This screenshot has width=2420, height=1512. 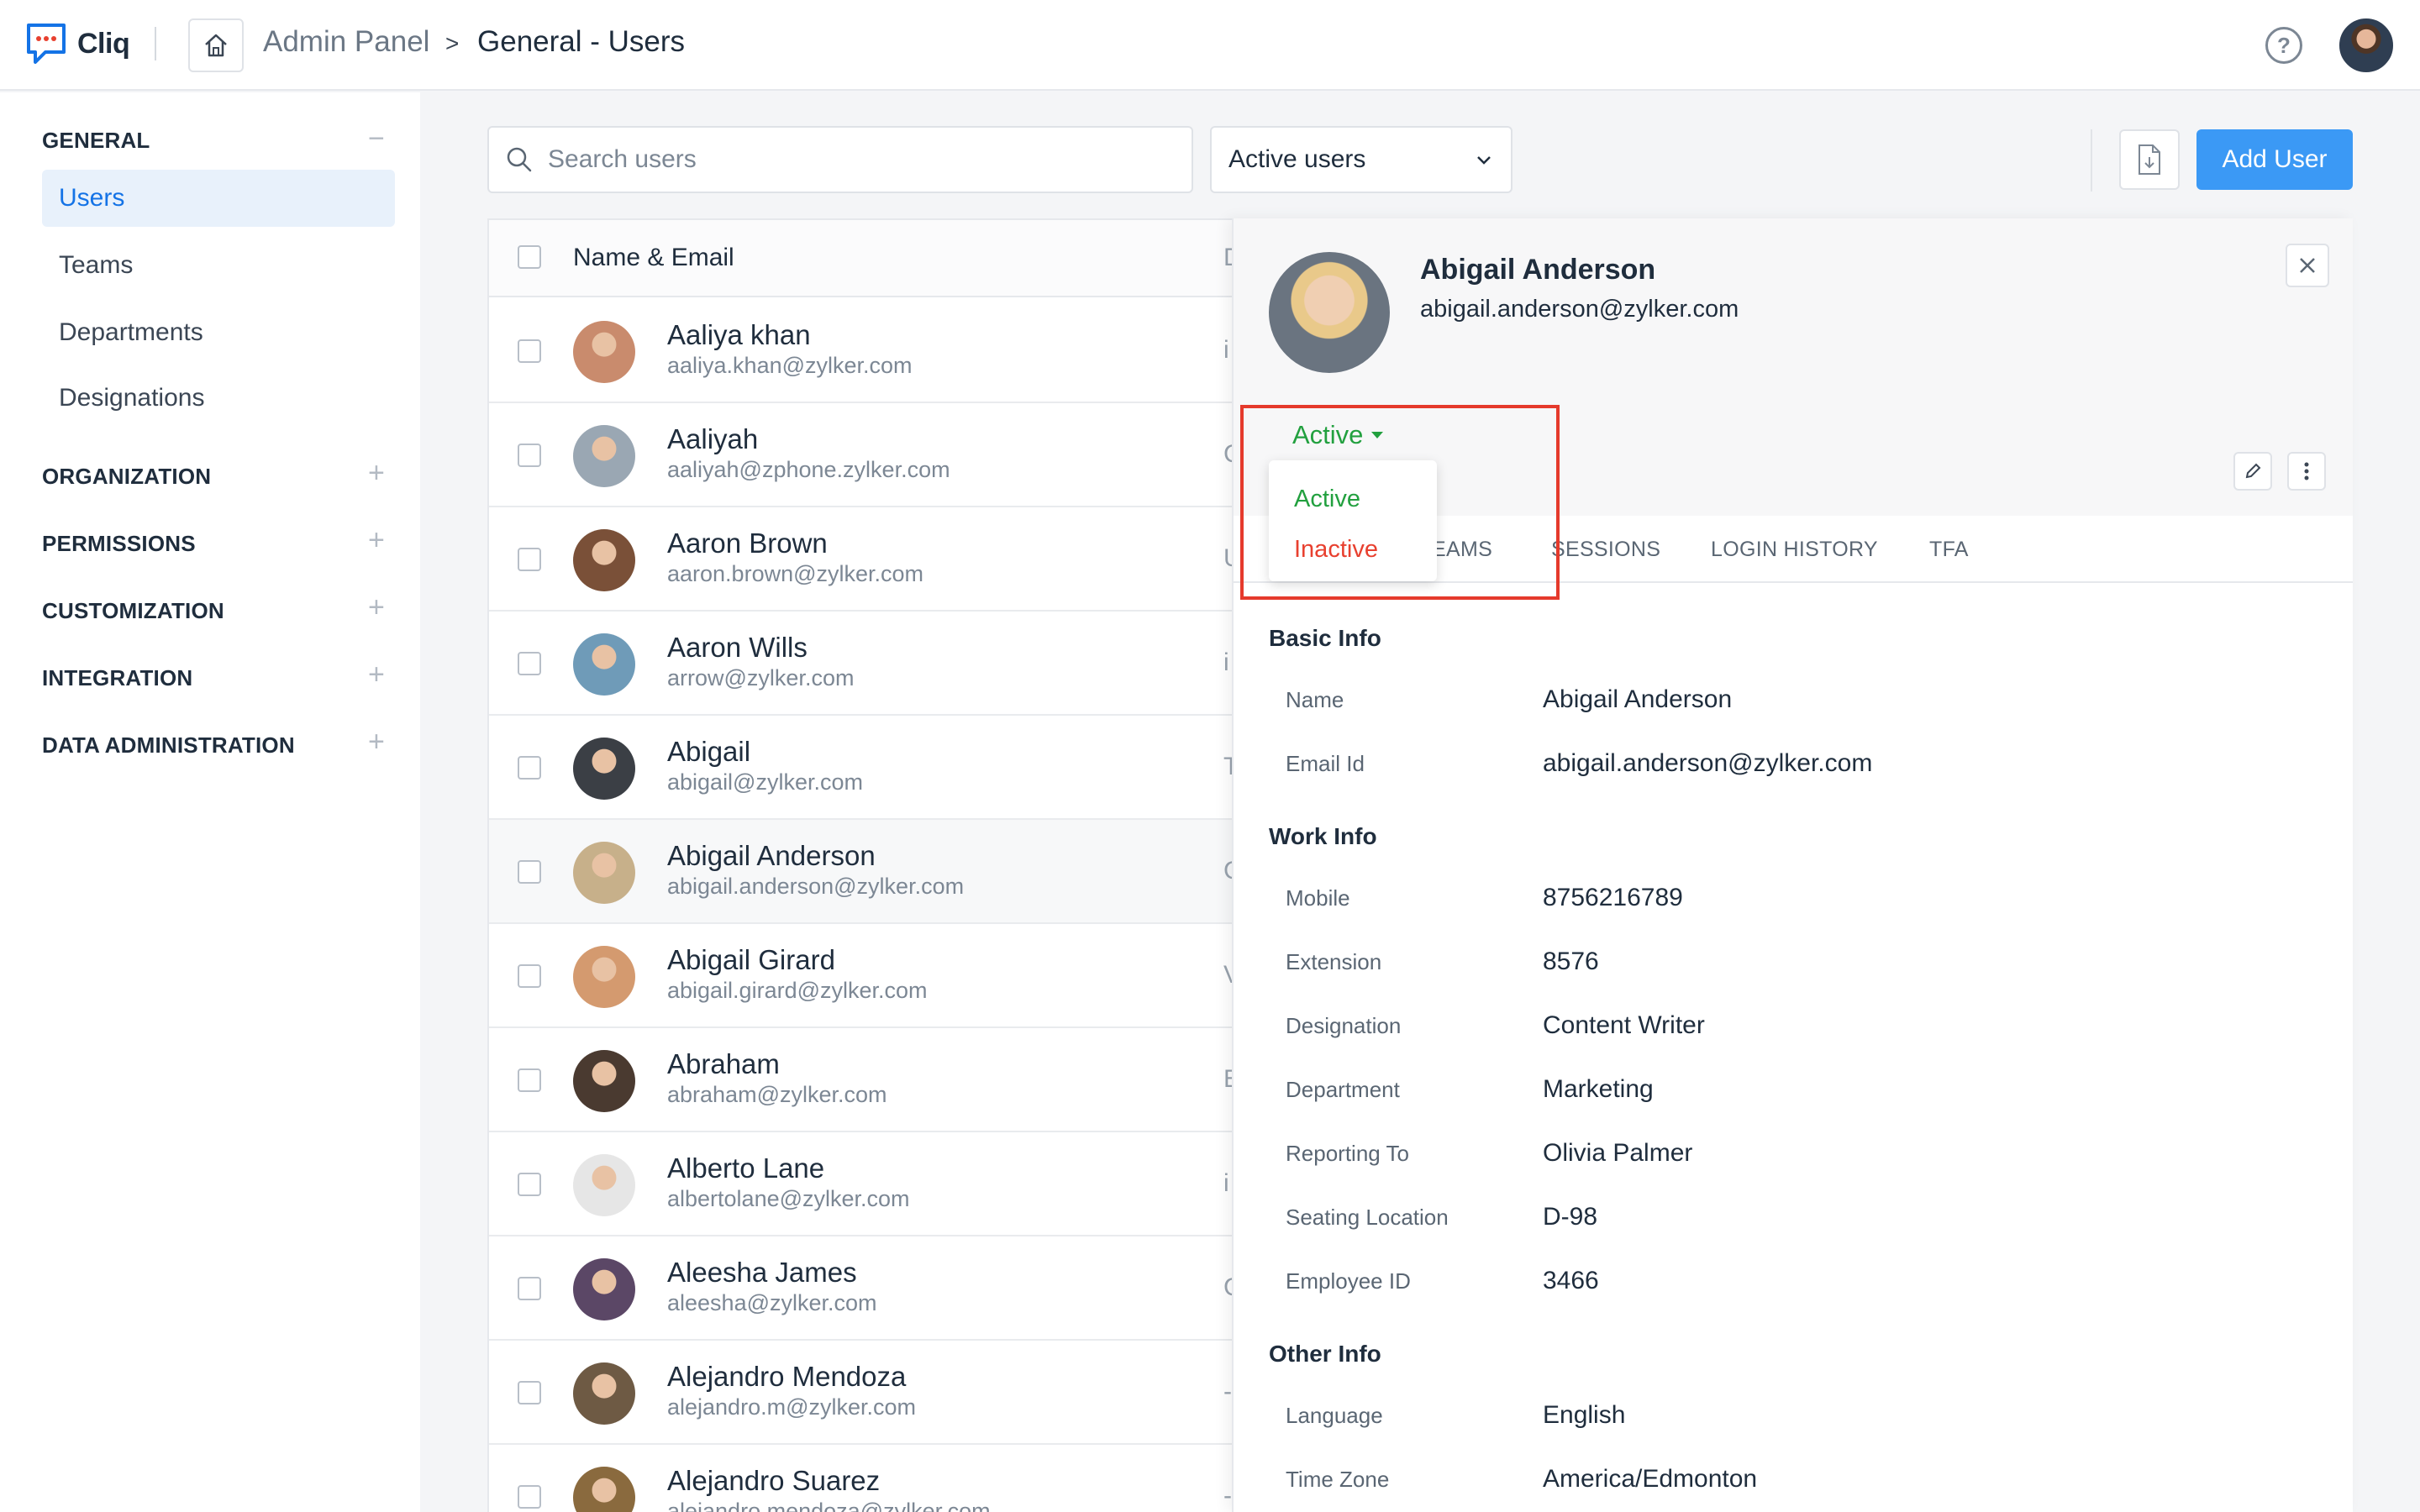 What do you see at coordinates (772, 1302) in the screenshot?
I see `user-email: aleesha@zylker.com` at bounding box center [772, 1302].